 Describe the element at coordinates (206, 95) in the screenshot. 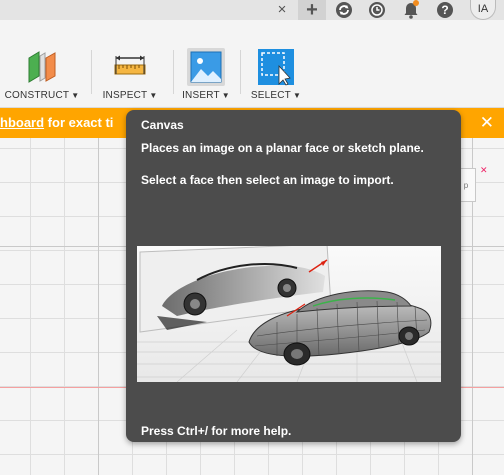

I see `insert-label: INSERT ▼` at that location.